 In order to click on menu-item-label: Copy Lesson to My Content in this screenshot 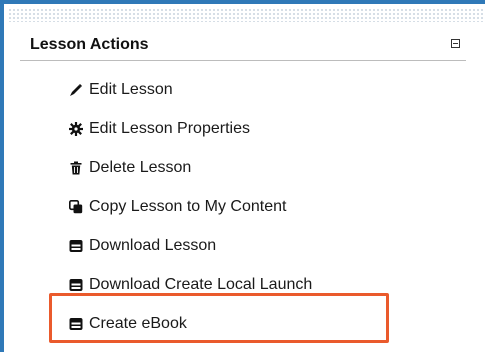, I will do `click(188, 206)`.